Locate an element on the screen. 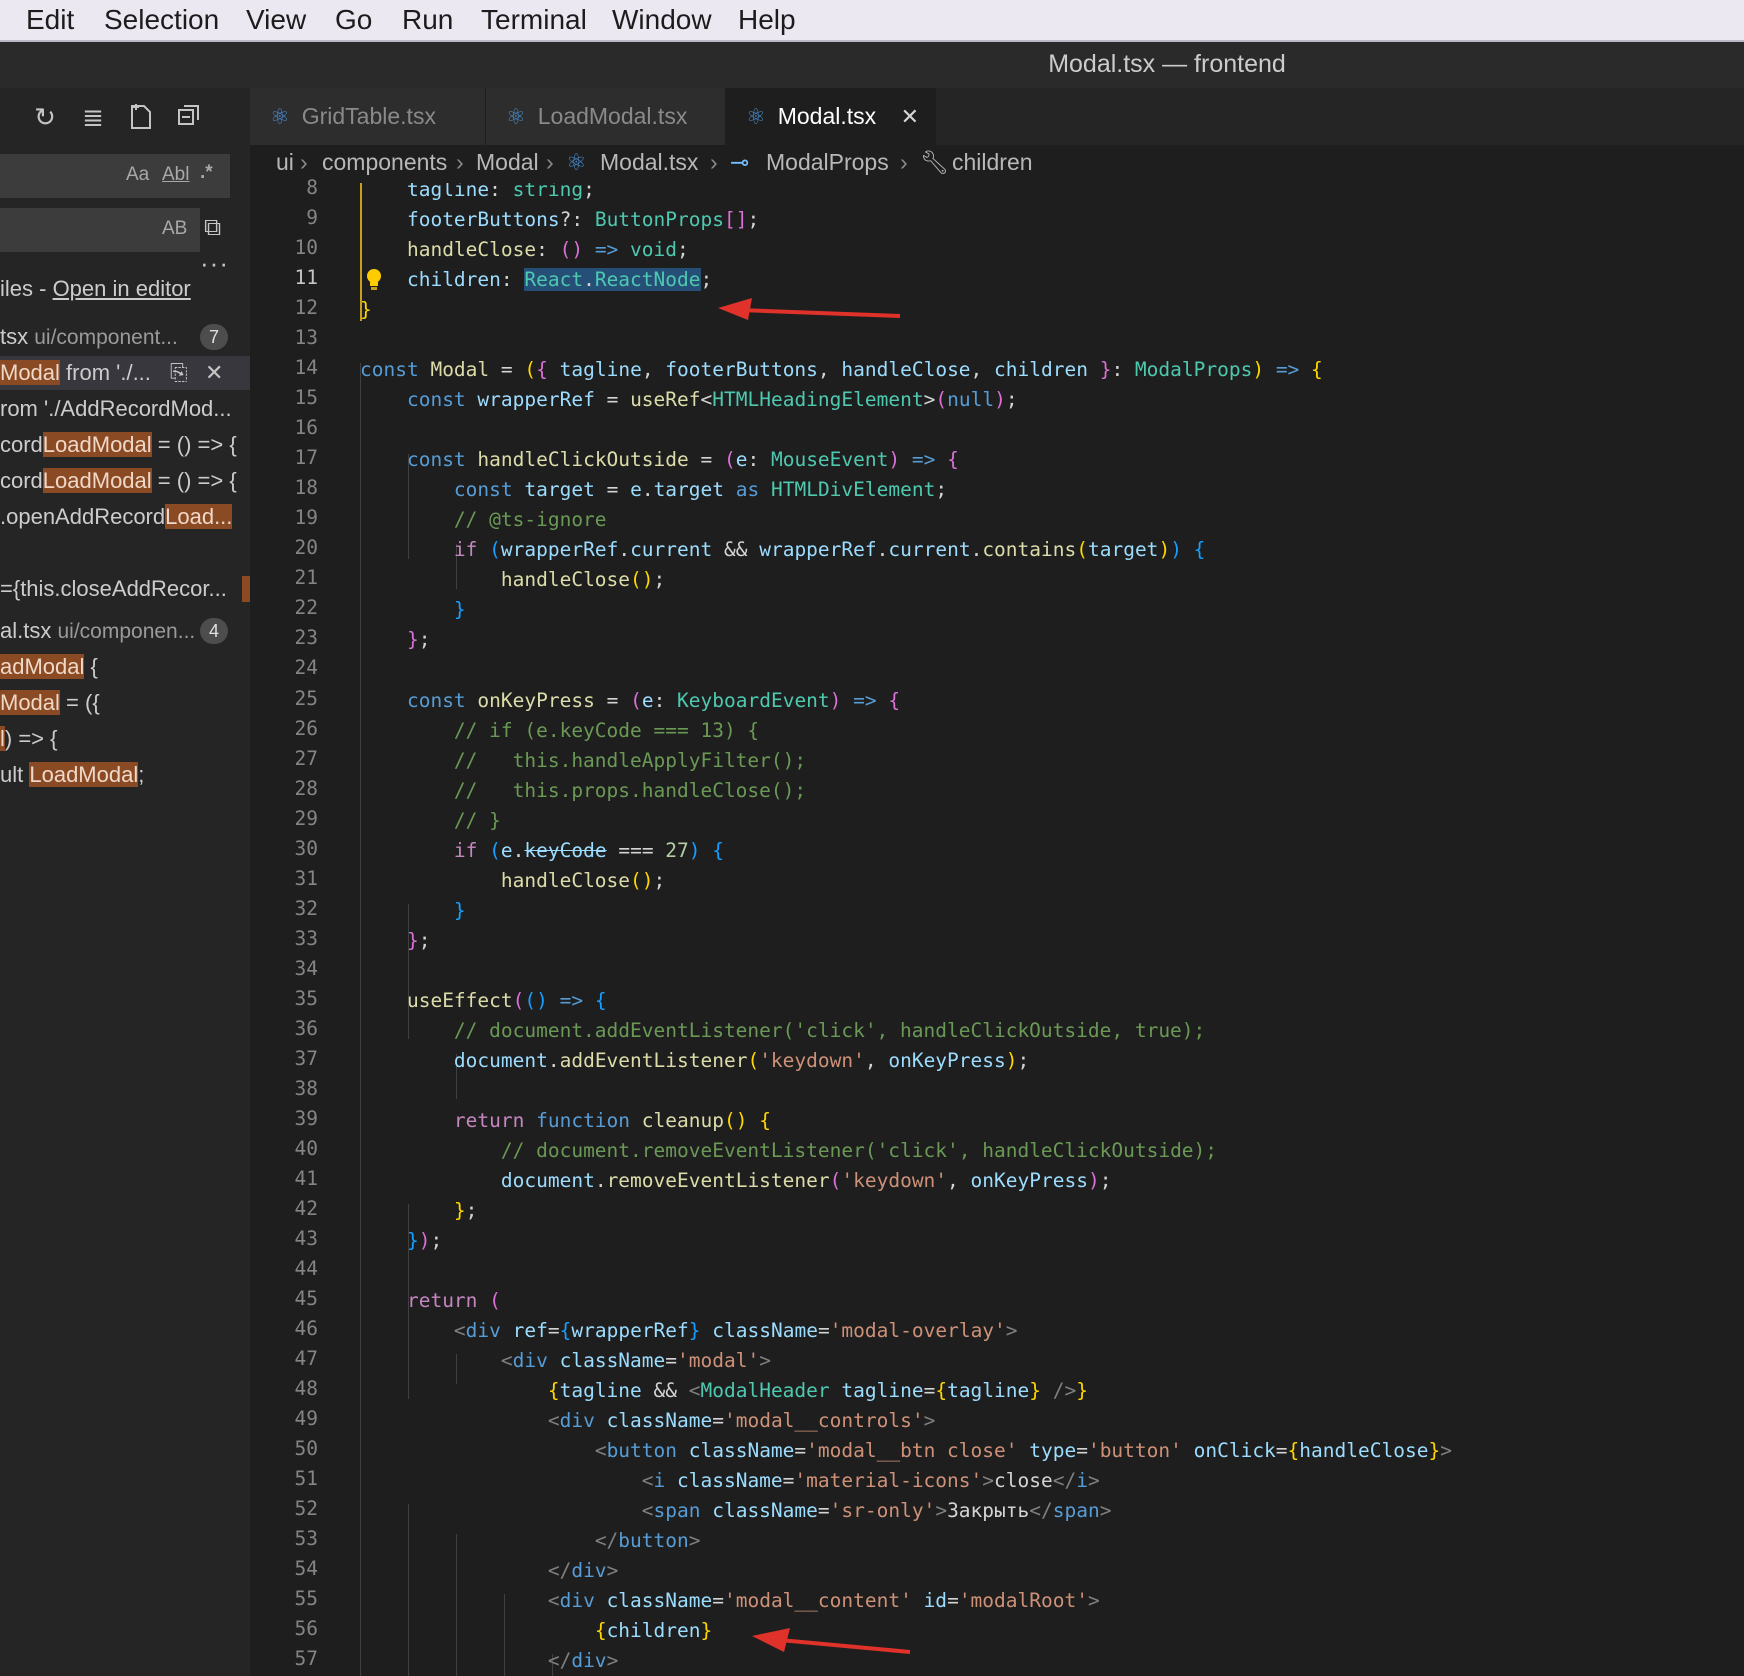 This screenshot has width=1744, height=1676. open-in-editor-link: Open in editor is located at coordinates (122, 288).